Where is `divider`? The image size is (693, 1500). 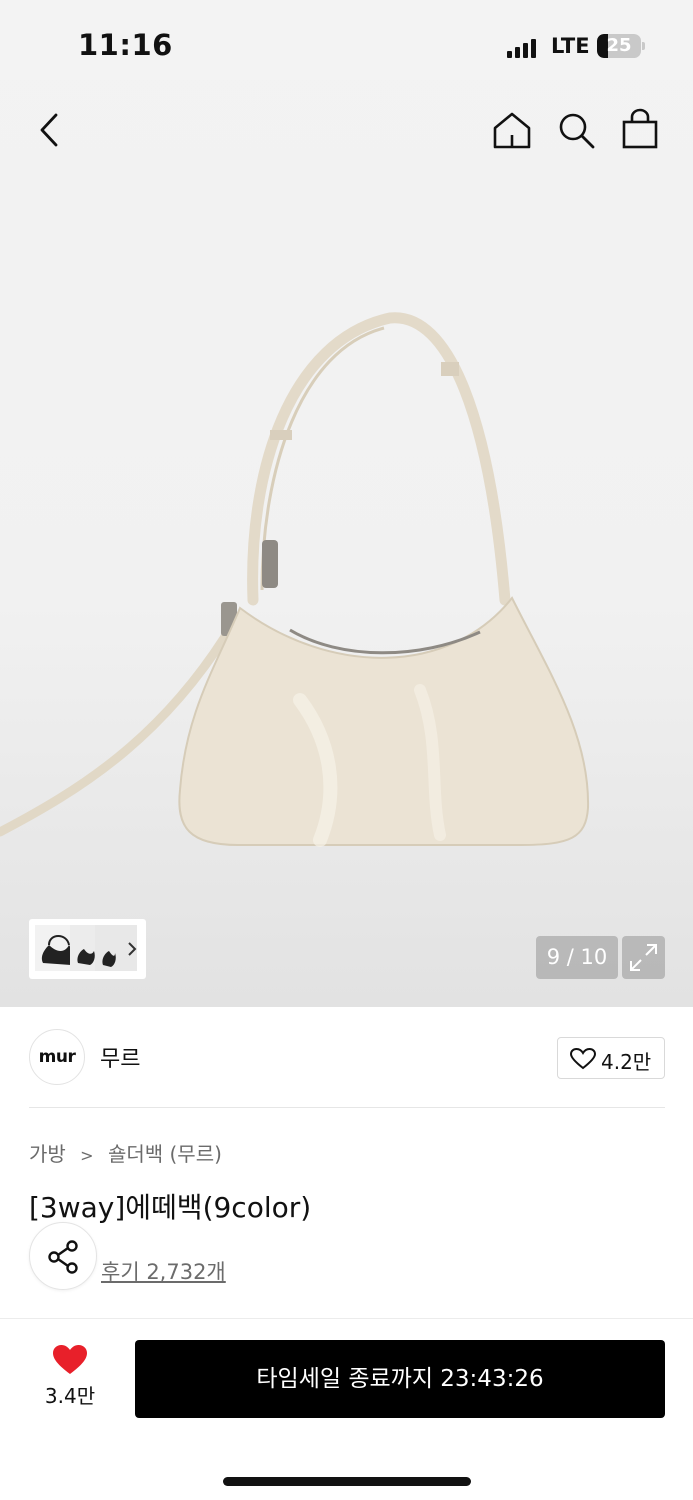
divider is located at coordinates (347, 1107).